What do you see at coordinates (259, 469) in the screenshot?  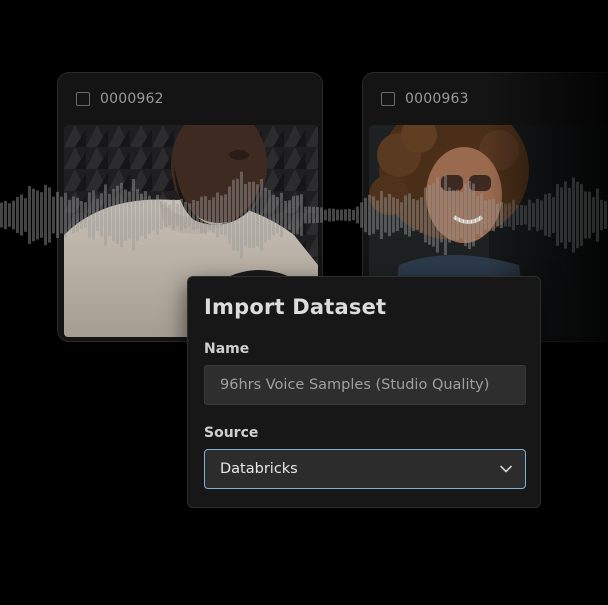 I see `source-select-value: Databricks` at bounding box center [259, 469].